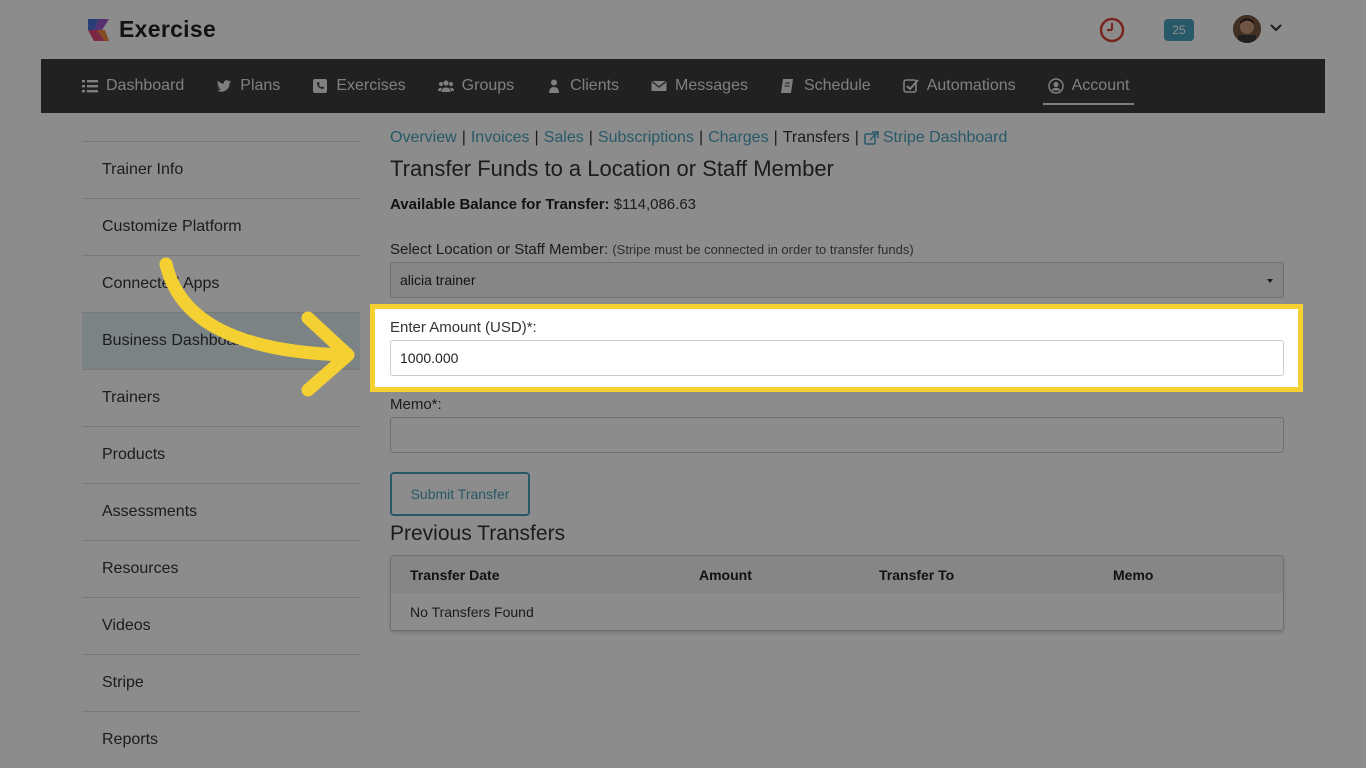 The width and height of the screenshot is (1366, 768). What do you see at coordinates (738, 138) in the screenshot?
I see `tab-charges: Charges` at bounding box center [738, 138].